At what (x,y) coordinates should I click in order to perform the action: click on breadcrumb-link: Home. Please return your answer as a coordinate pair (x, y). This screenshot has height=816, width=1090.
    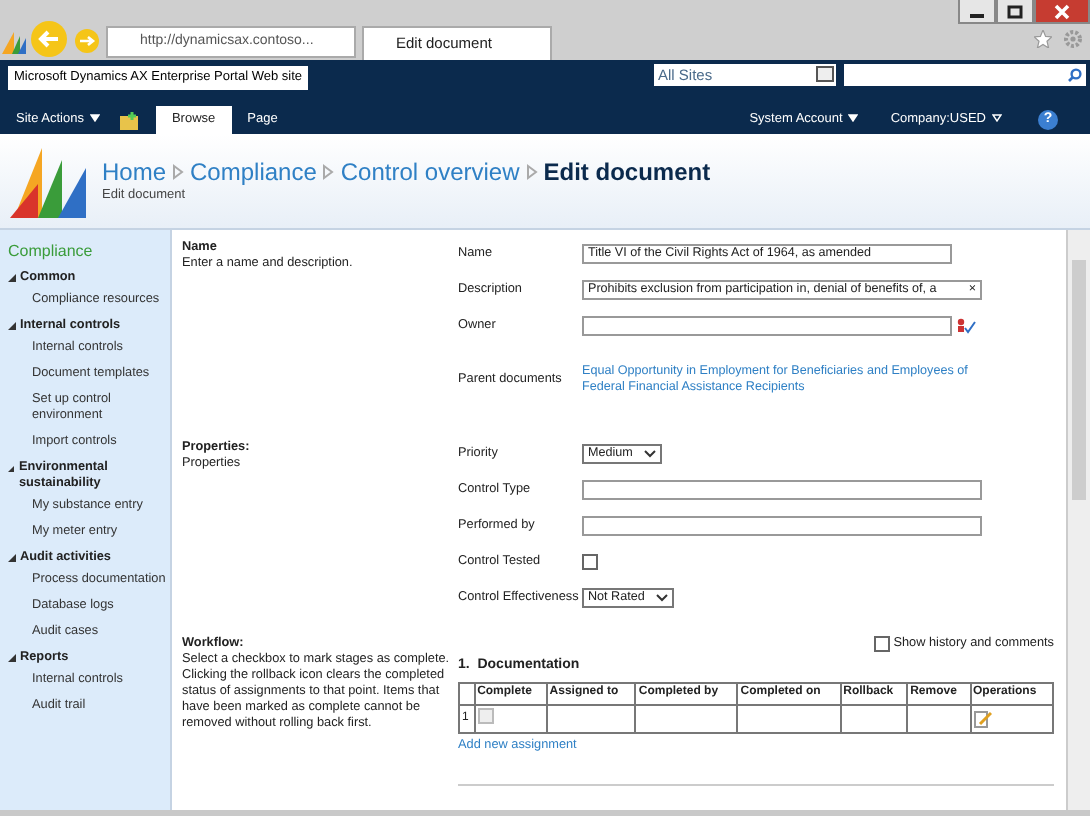
    Looking at the image, I should click on (134, 172).